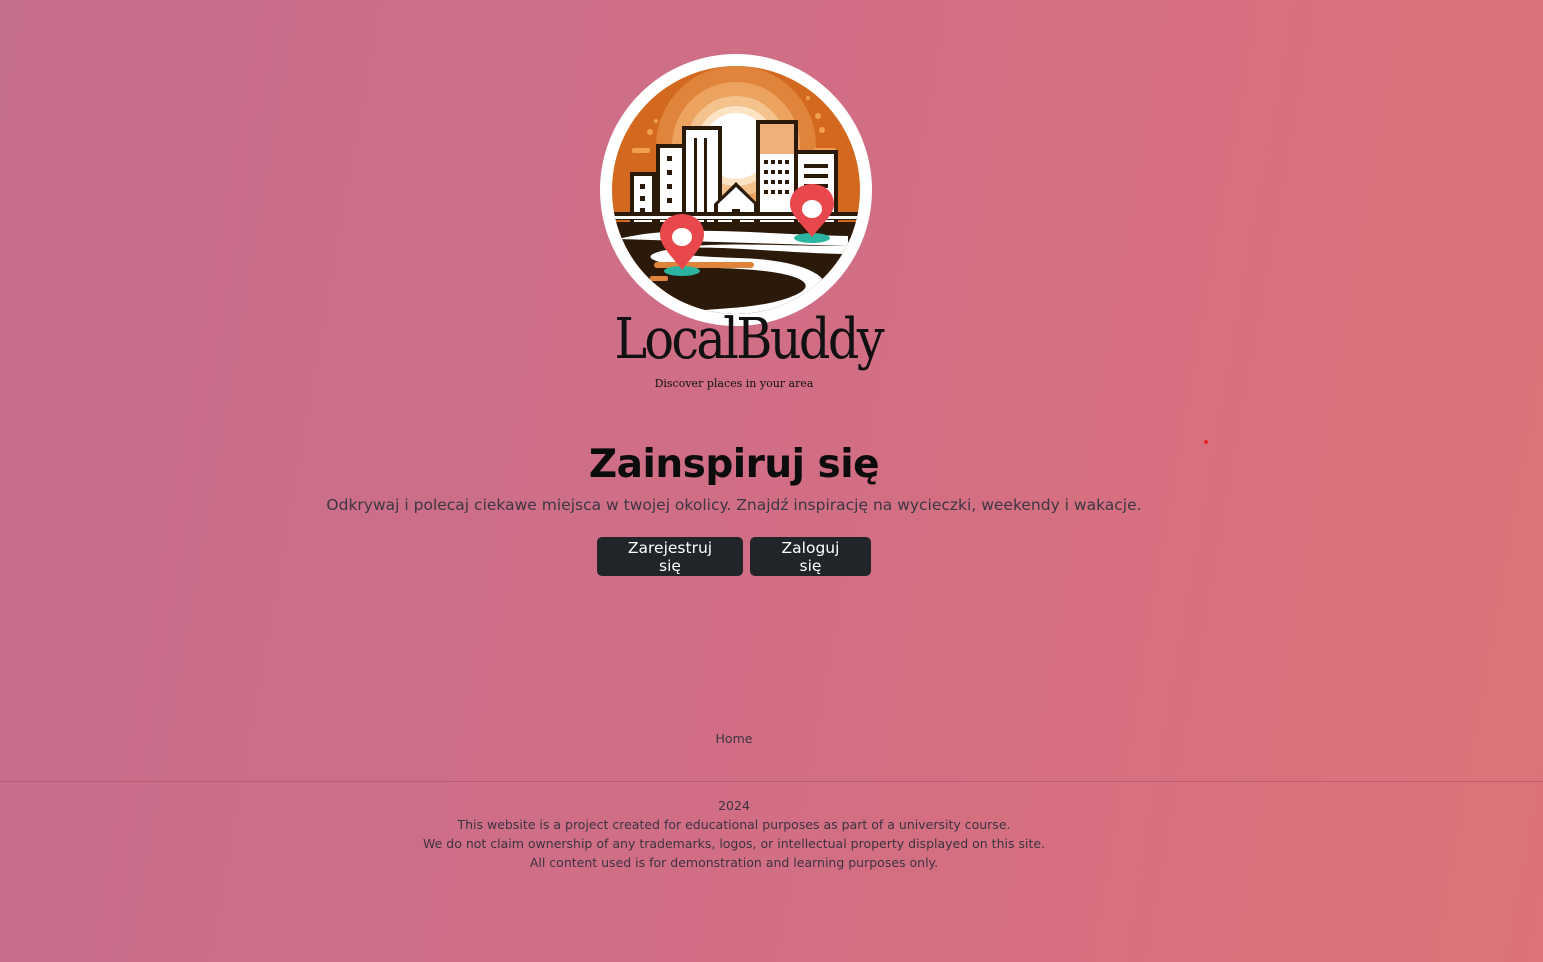 The height and width of the screenshot is (962, 1543). I want to click on footer-nav: Home, so click(734, 738).